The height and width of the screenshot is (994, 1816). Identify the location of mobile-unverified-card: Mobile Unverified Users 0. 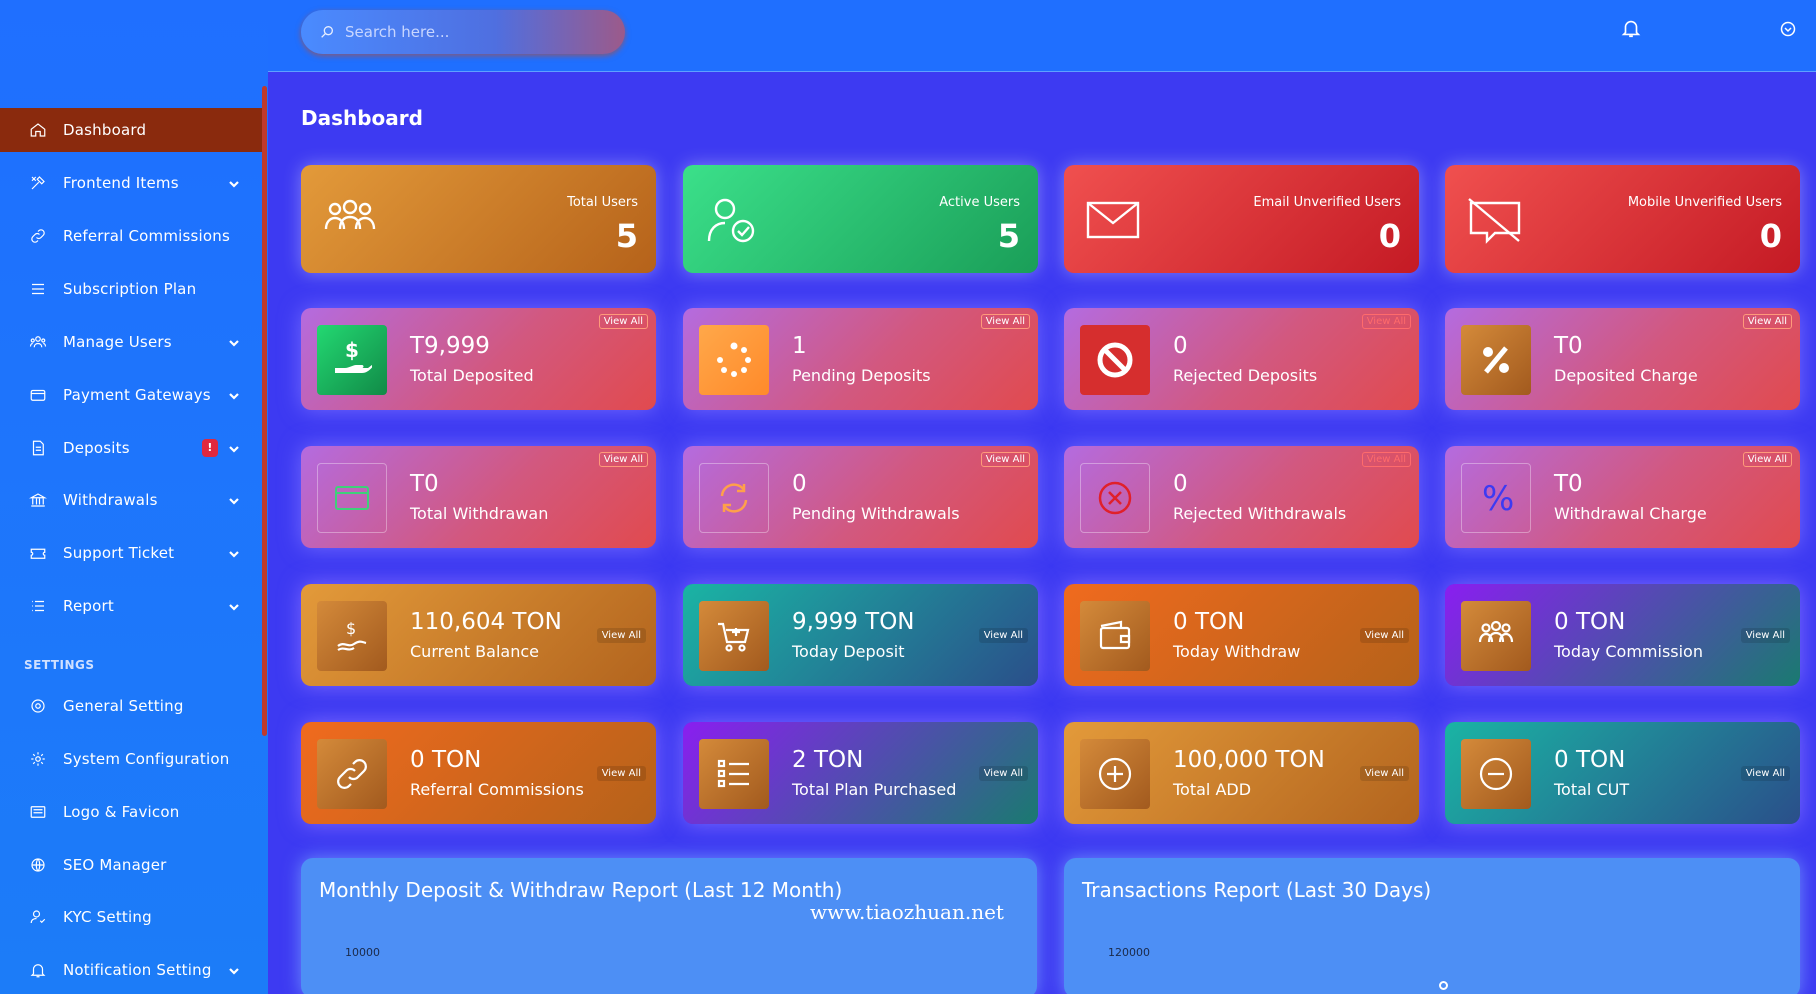
(1622, 219).